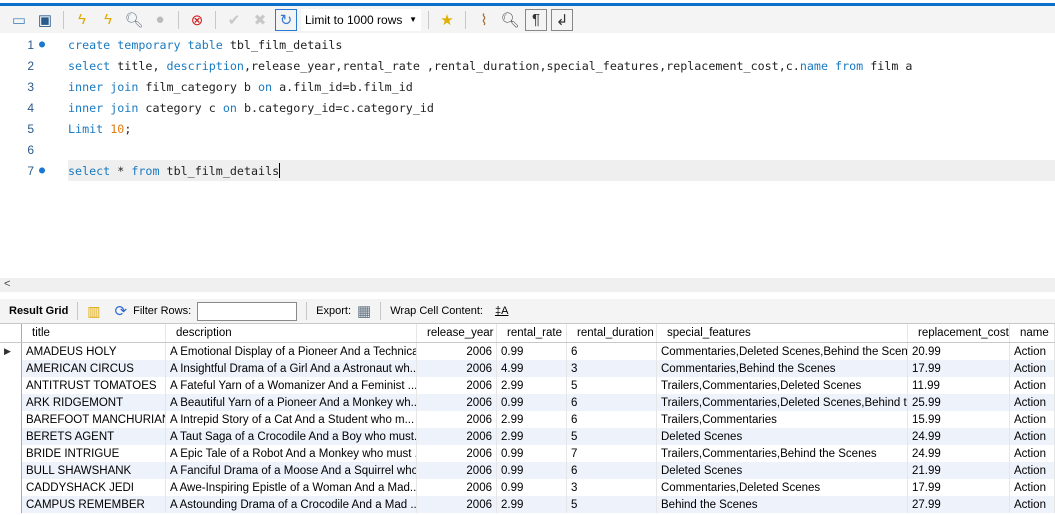  Describe the element at coordinates (510, 20) in the screenshot. I see `find-icon: 🔍︎` at that location.